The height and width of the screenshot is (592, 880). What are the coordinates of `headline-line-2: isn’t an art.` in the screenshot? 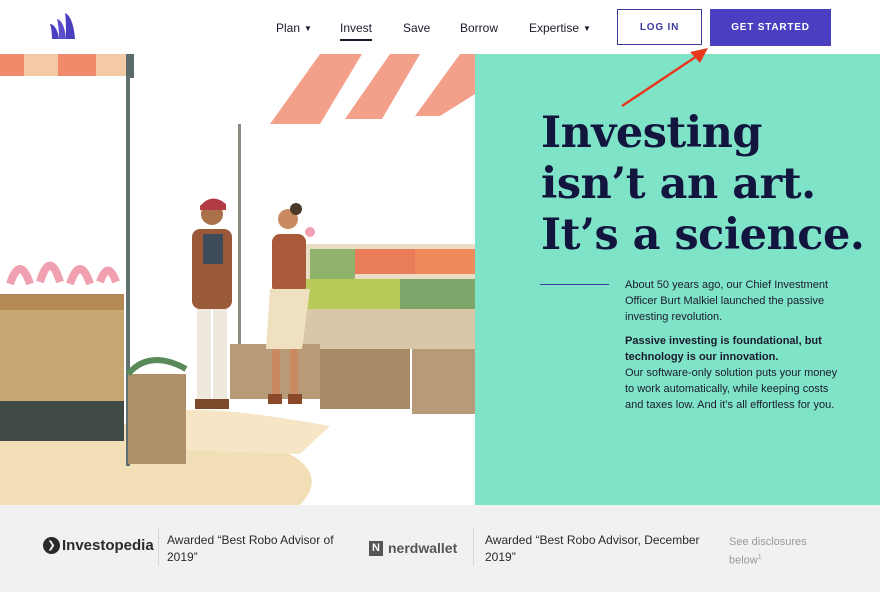 It's located at (678, 184).